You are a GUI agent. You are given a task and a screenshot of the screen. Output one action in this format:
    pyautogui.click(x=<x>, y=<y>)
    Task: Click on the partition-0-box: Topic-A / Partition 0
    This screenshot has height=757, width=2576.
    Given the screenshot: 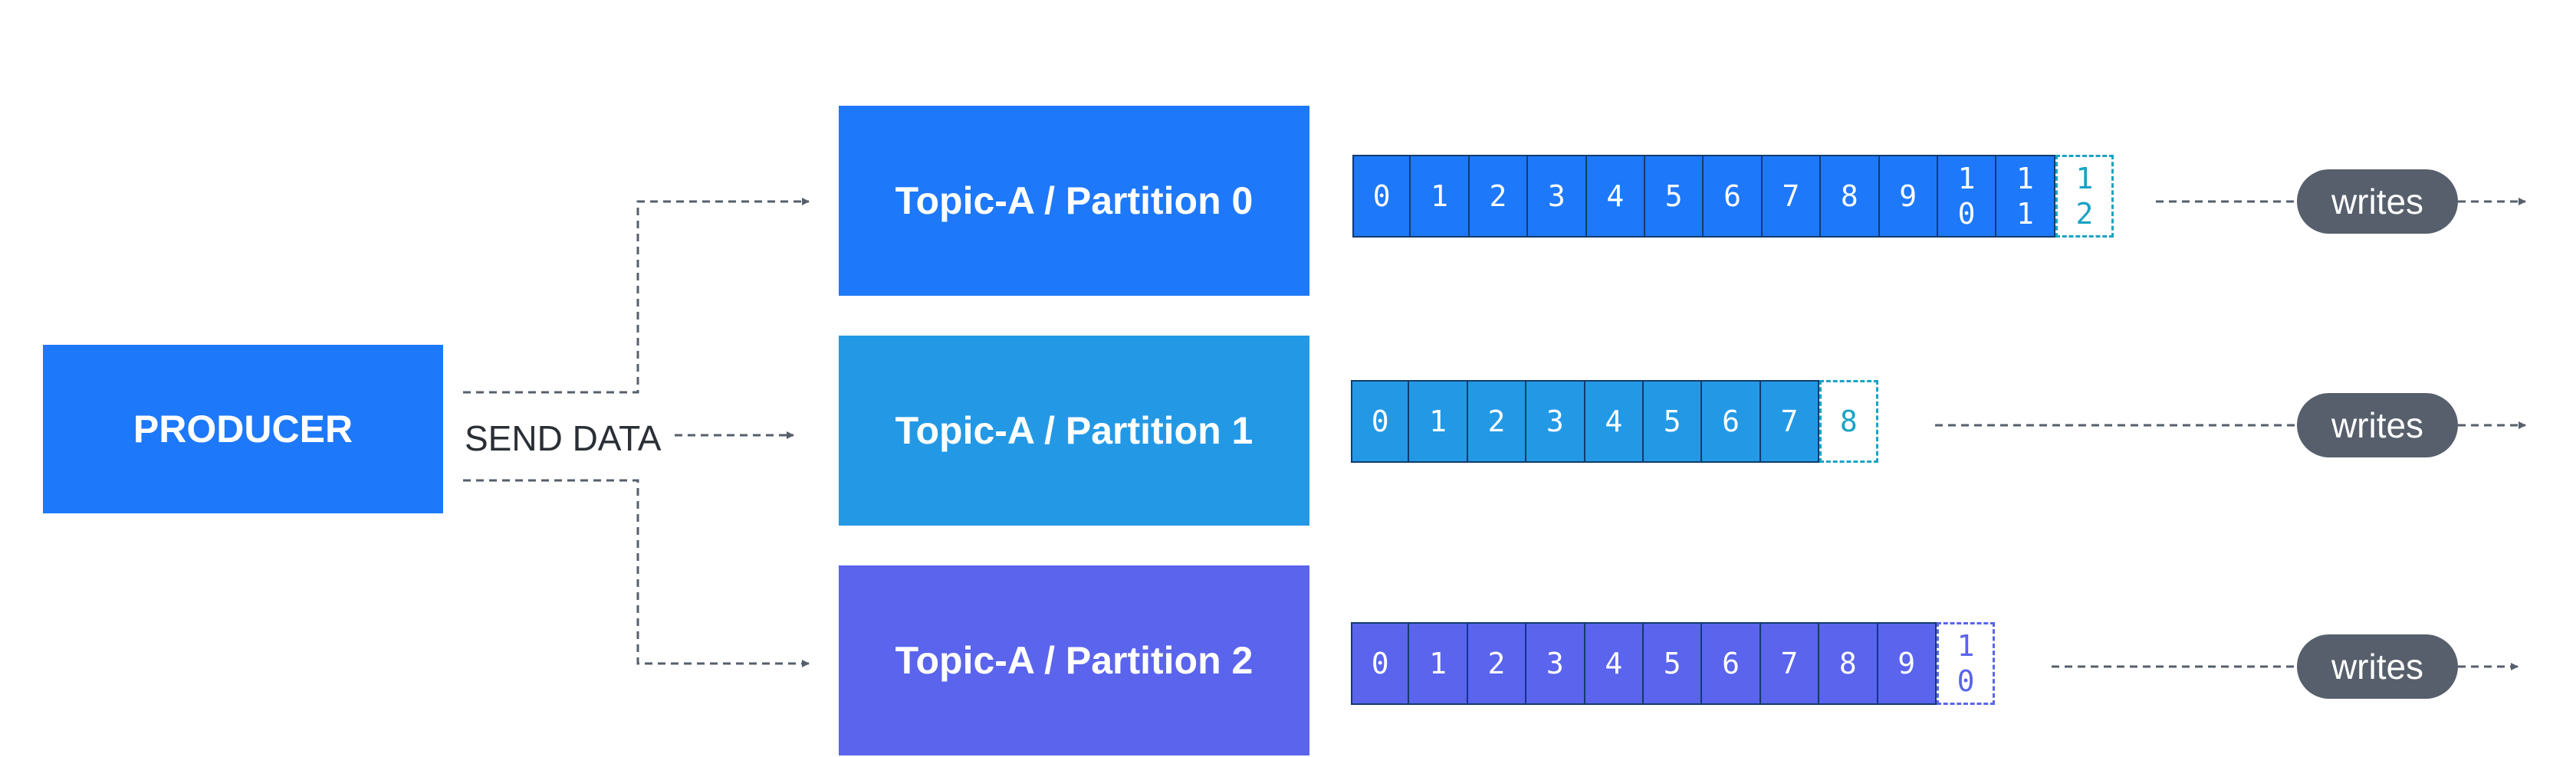 What is the action you would take?
    pyautogui.click(x=1074, y=201)
    